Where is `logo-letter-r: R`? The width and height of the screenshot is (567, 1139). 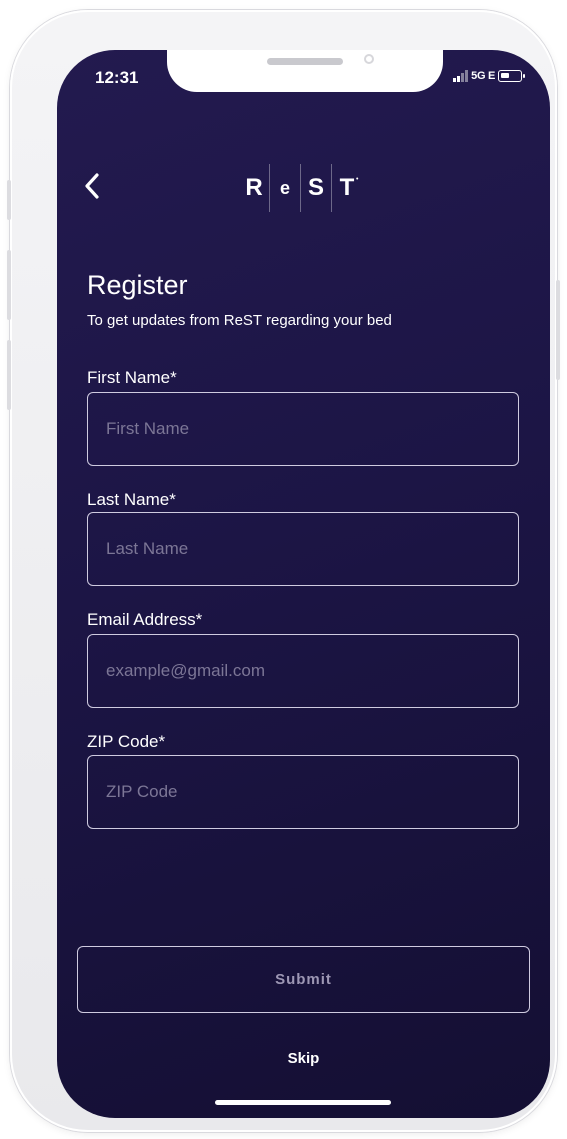 logo-letter-r: R is located at coordinates (254, 187).